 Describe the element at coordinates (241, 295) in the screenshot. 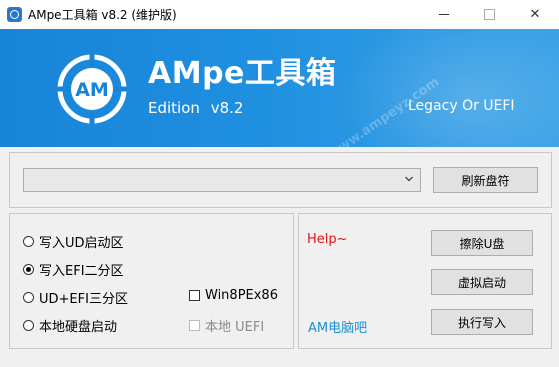

I see `win8pe-label: Win8PEx86` at that location.